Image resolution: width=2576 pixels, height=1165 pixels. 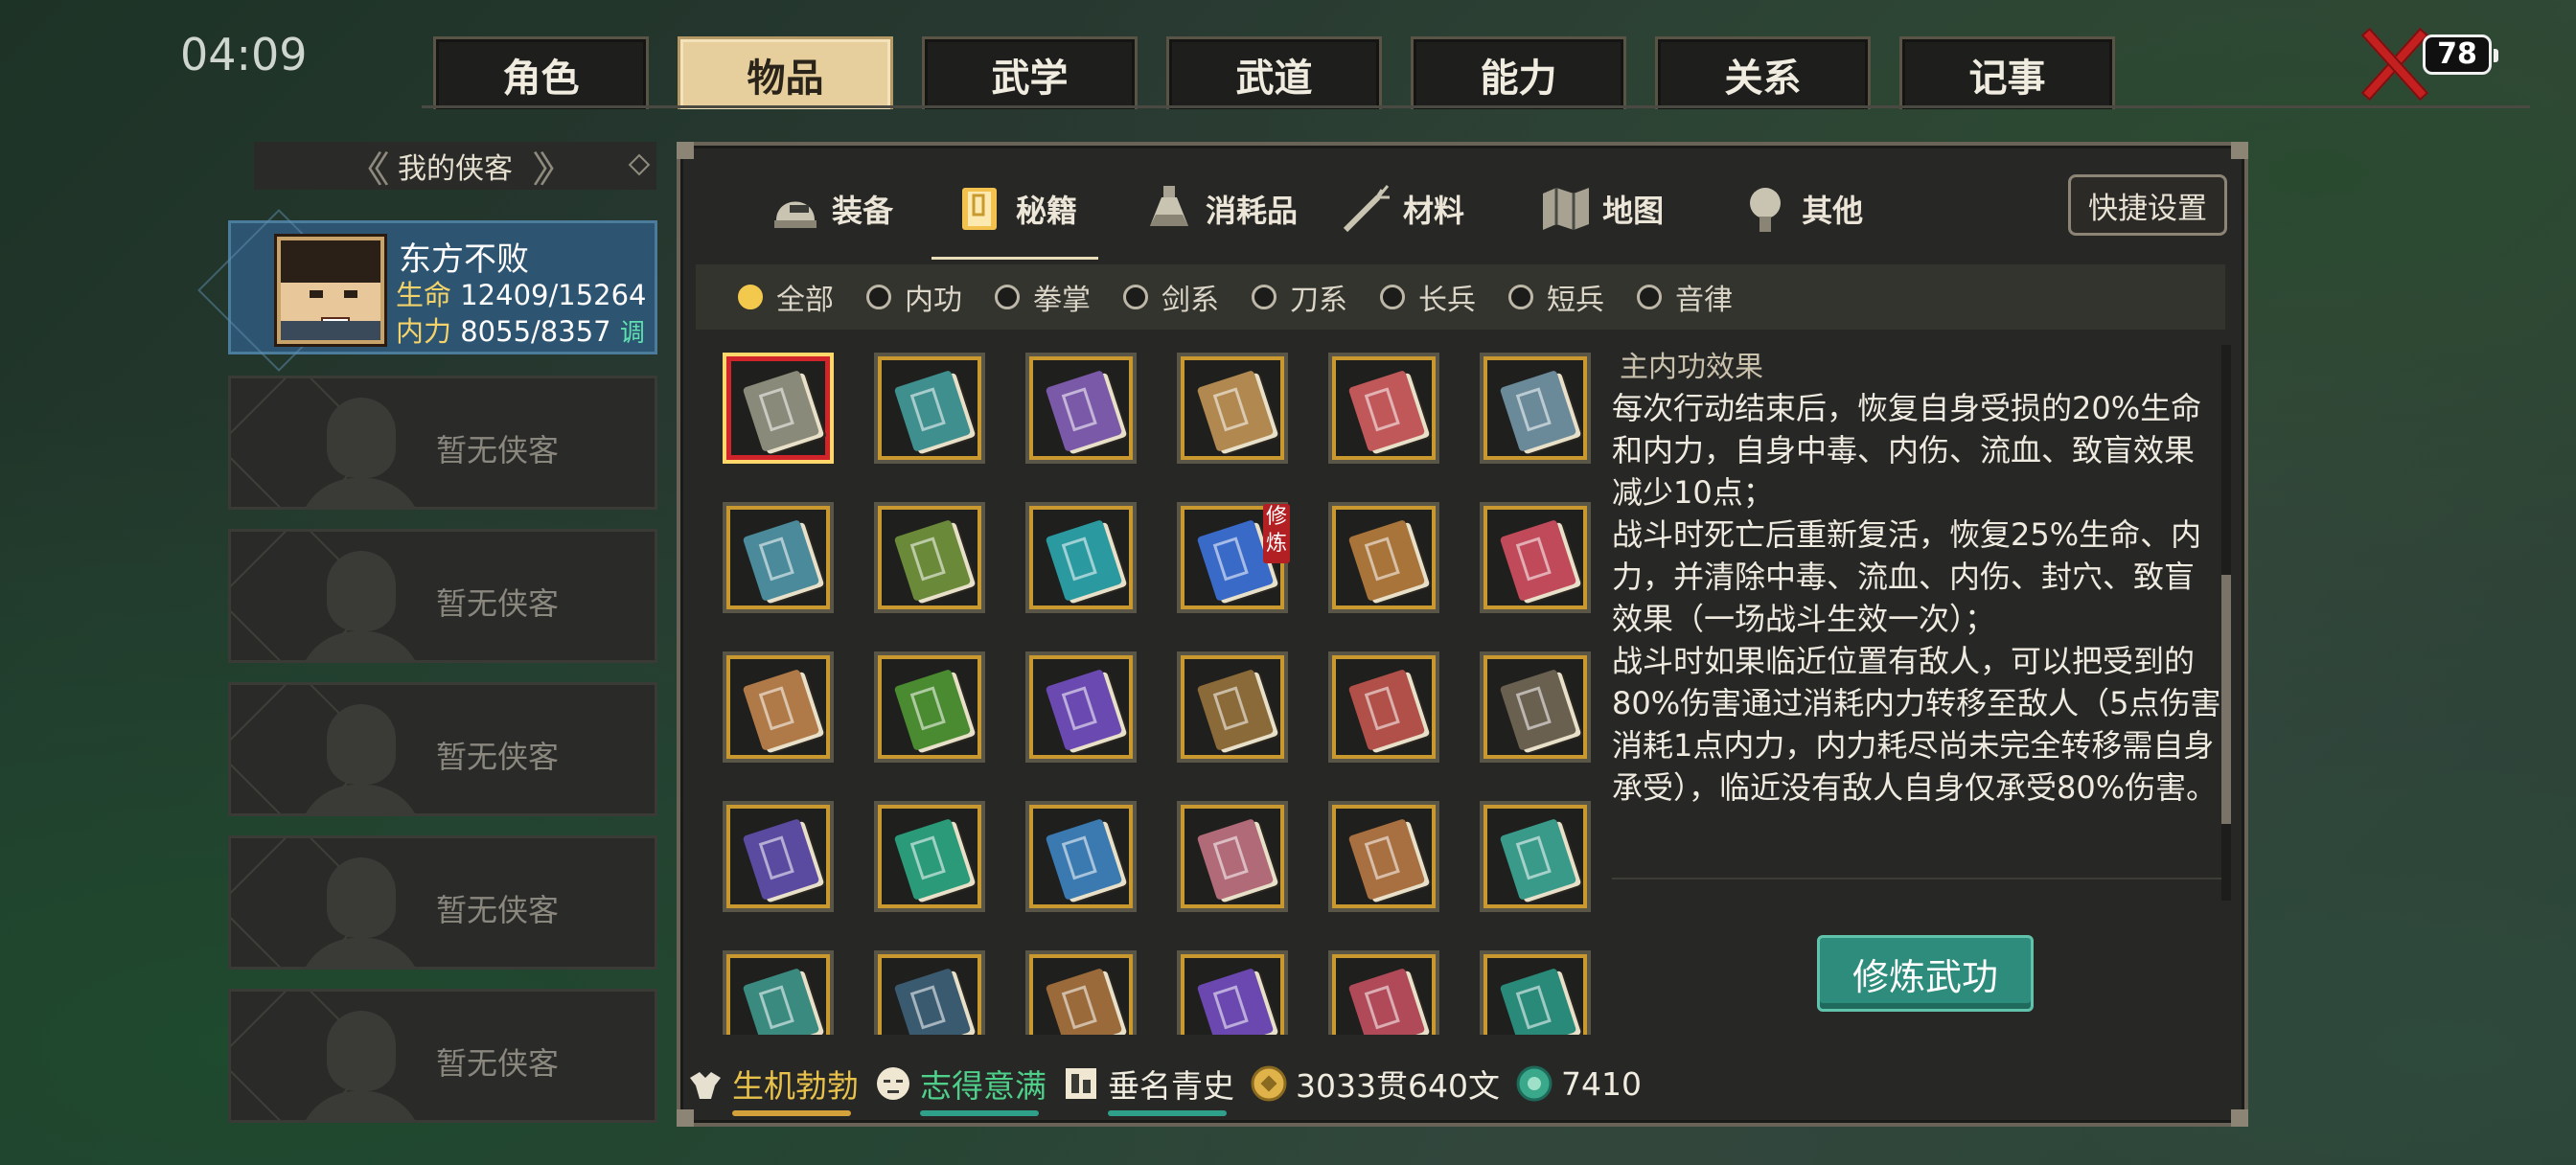 I want to click on book-icon, so click(x=979, y=209).